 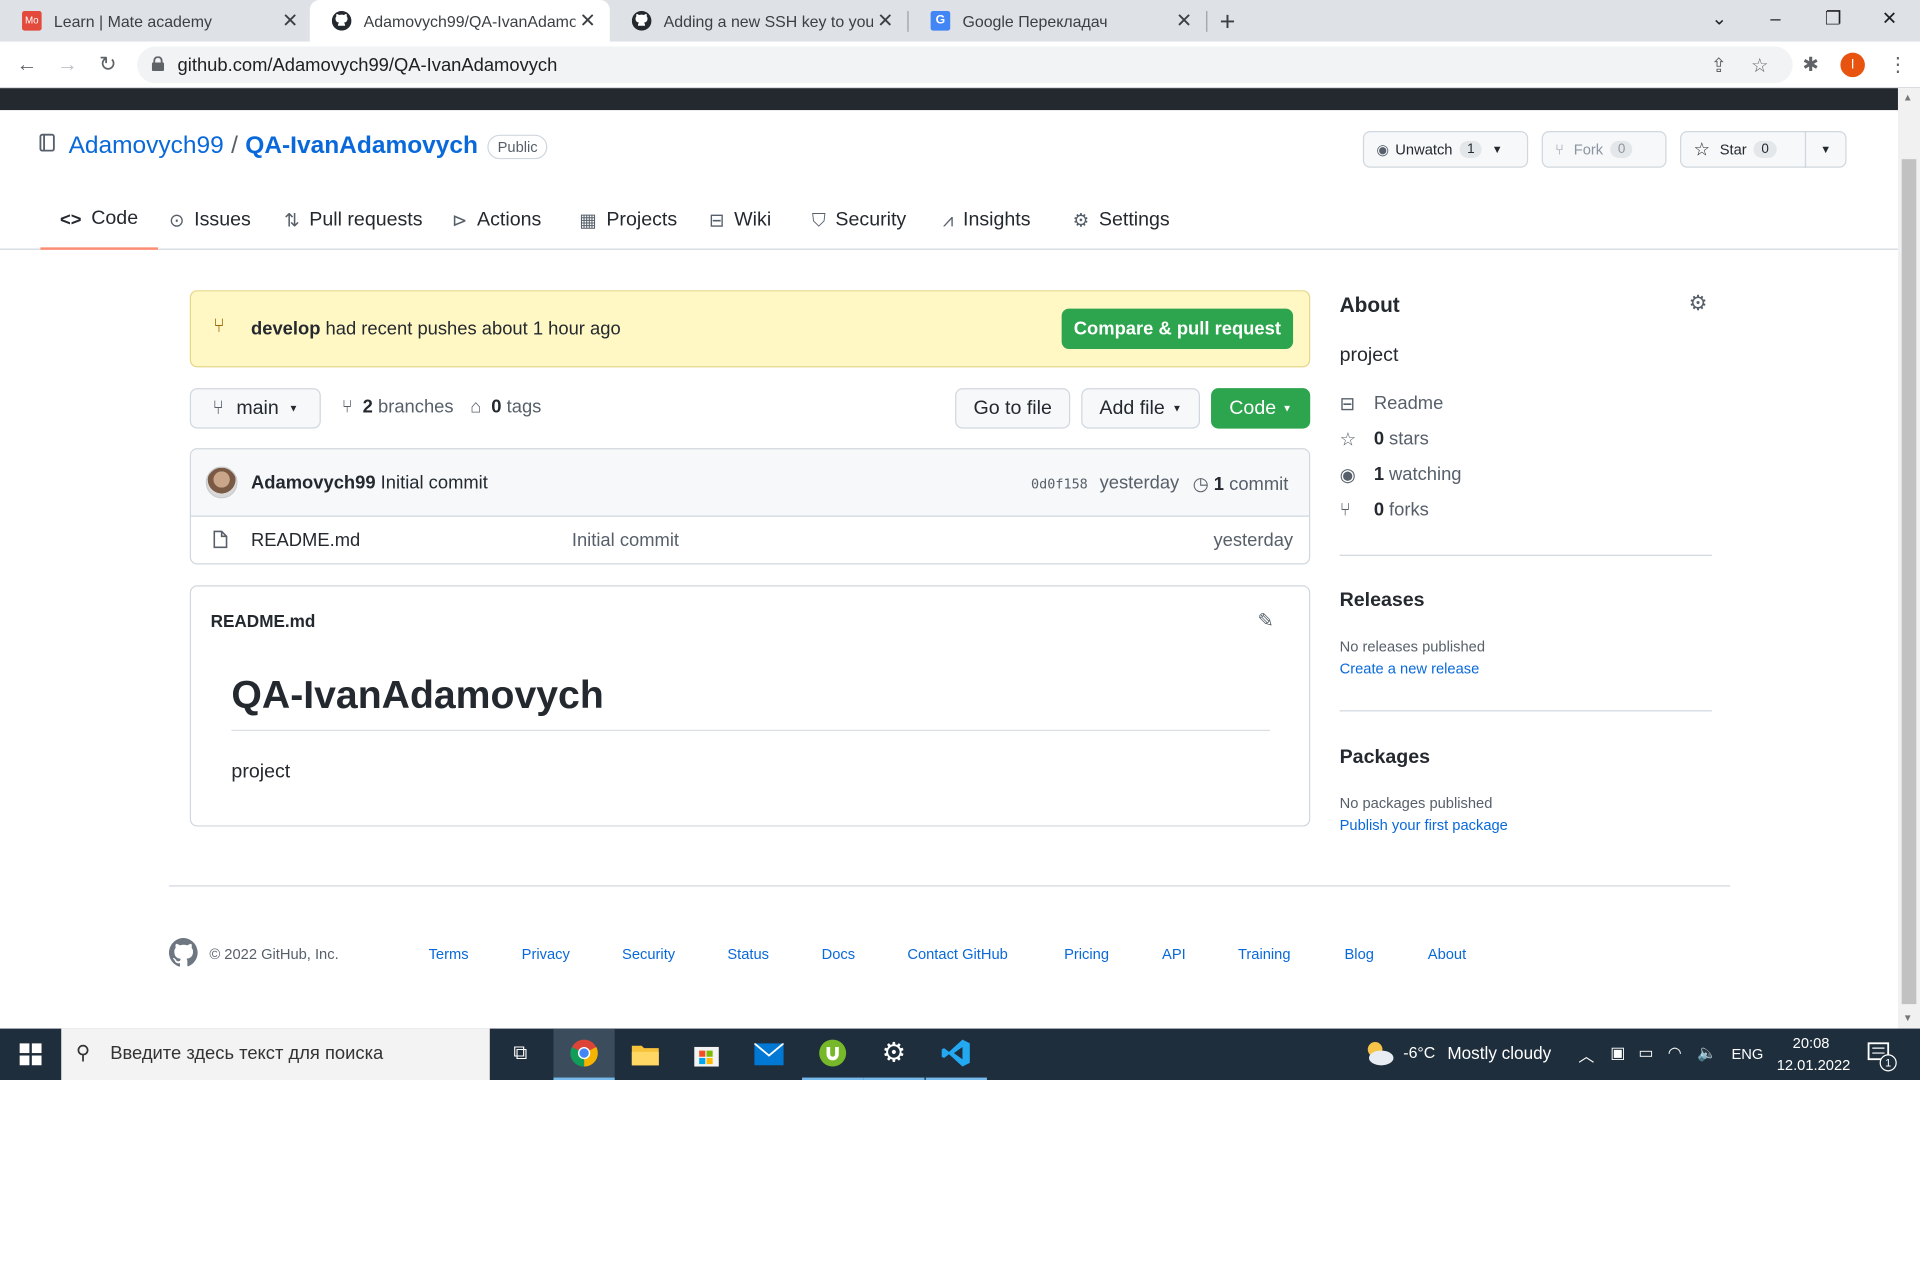 I want to click on chevron-up-icon: ︿, so click(x=1586, y=1054).